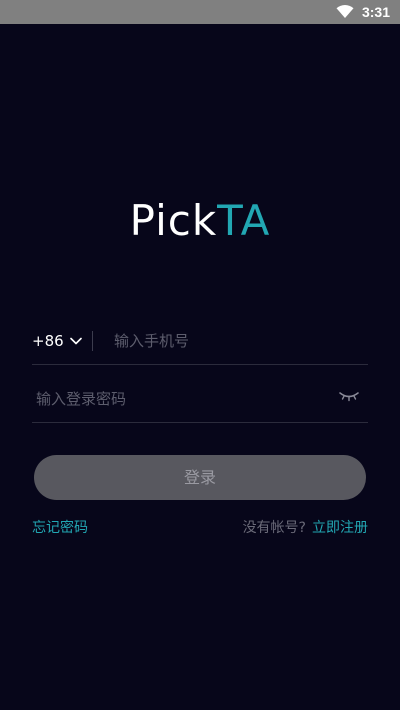  What do you see at coordinates (244, 220) in the screenshot?
I see `logo-text-accent: TA` at bounding box center [244, 220].